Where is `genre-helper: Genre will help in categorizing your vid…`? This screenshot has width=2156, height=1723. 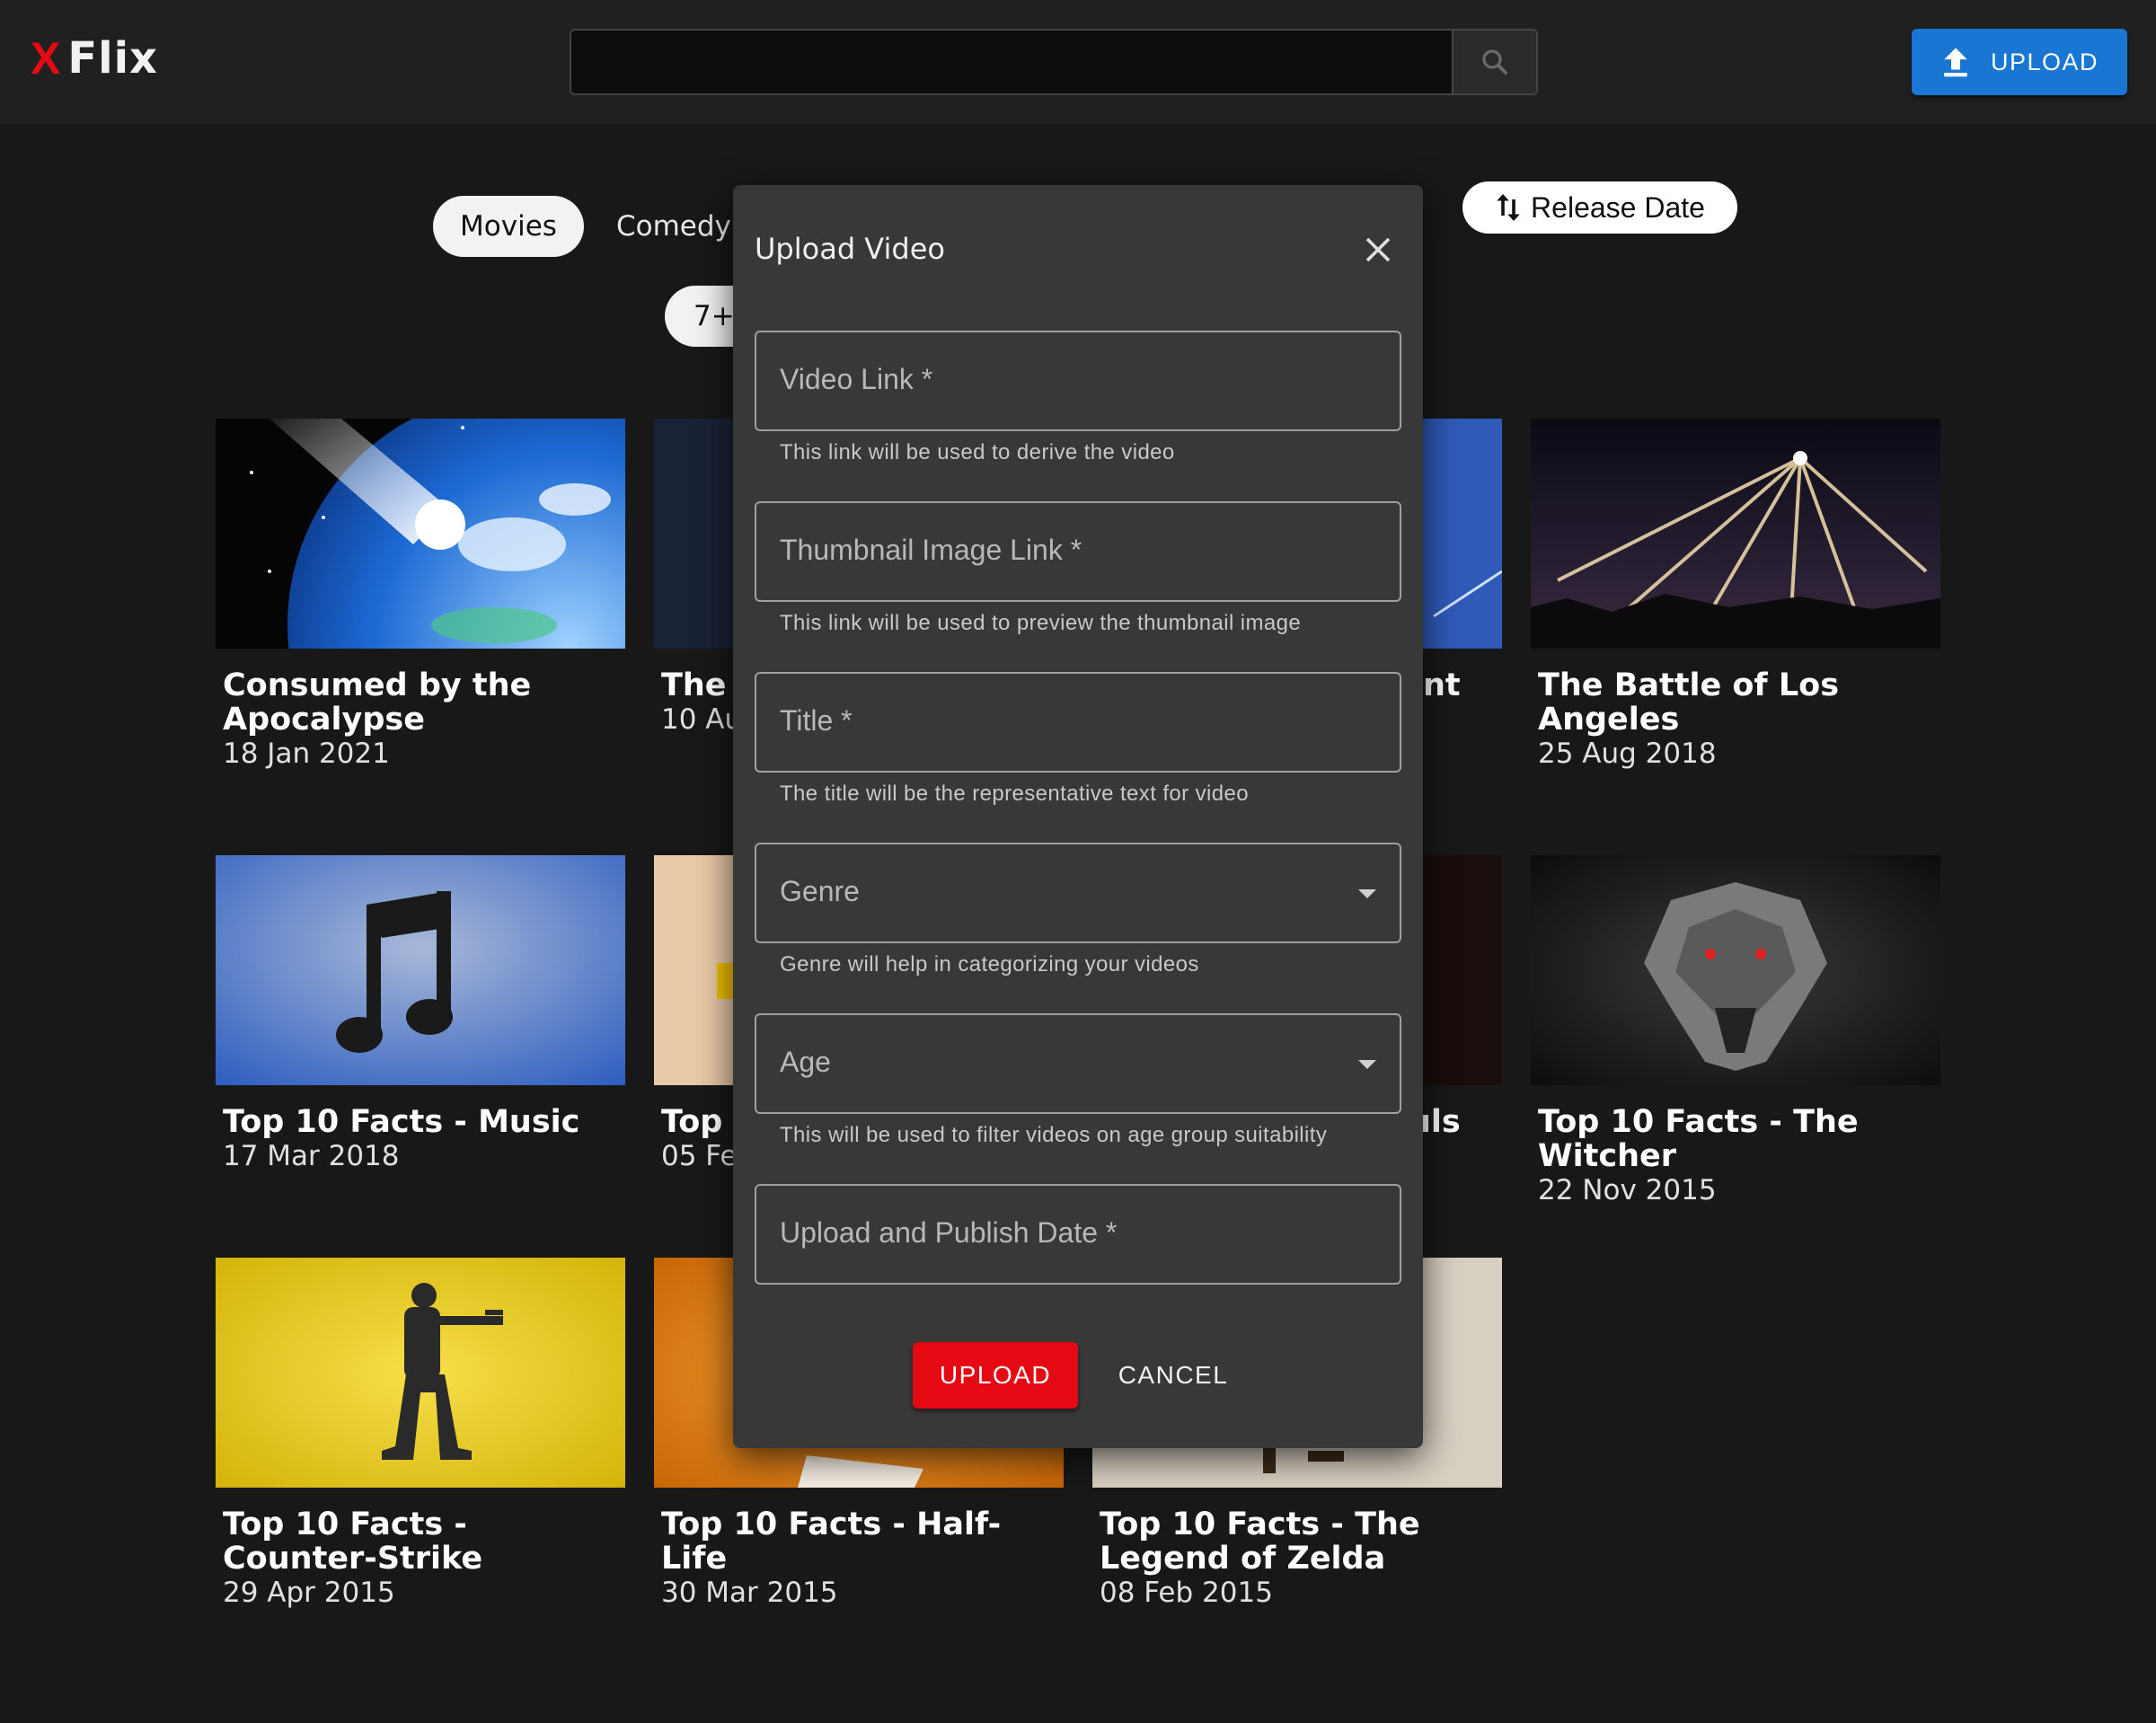
genre-helper: Genre will help in categorizing your vid… is located at coordinates (989, 964).